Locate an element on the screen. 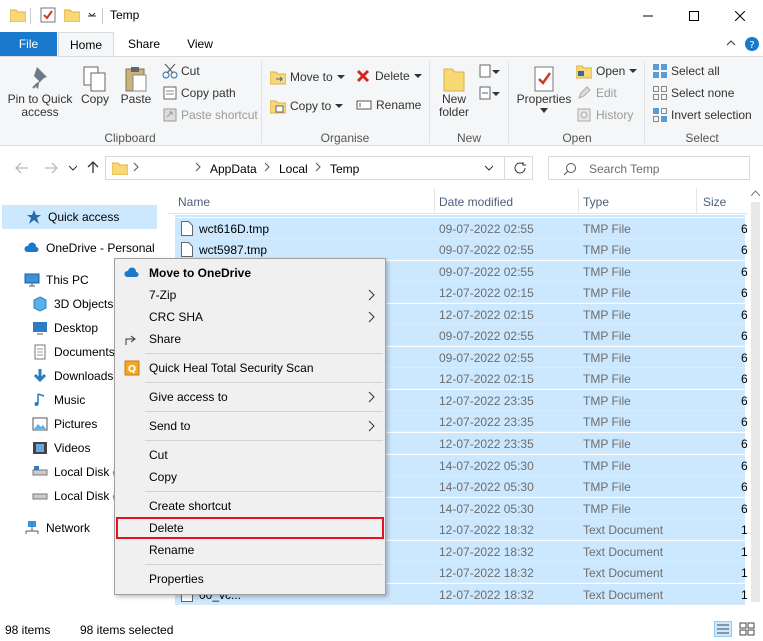  copy-label: Copy is located at coordinates (94, 99).